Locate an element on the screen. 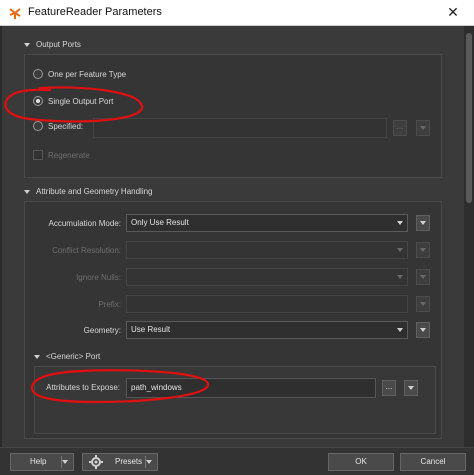 Image resolution: width=474 pixels, height=475 pixels. accumulation-mode-label: Accumulation Mode: is located at coordinates (84, 223).